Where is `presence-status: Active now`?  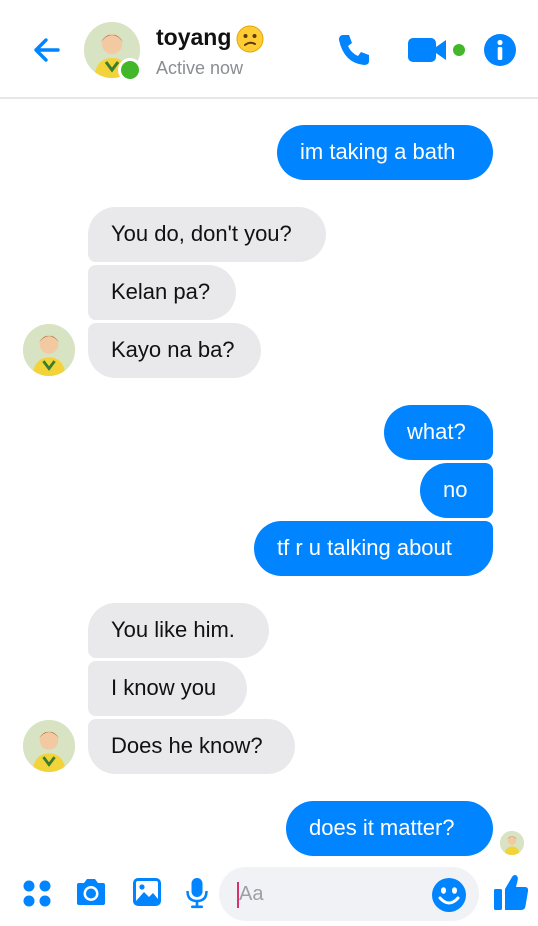 presence-status: Active now is located at coordinates (200, 68).